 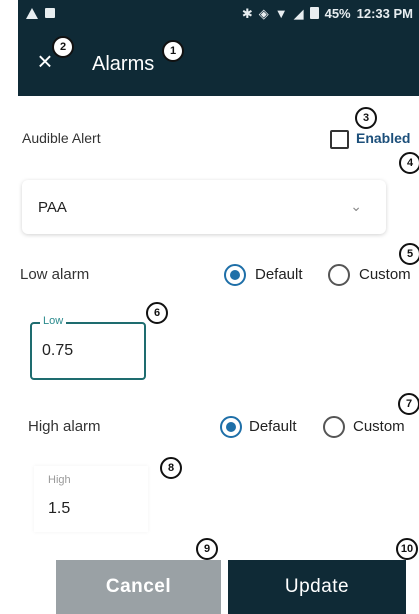 What do you see at coordinates (407, 549) in the screenshot?
I see `annotation-badge-10: 10` at bounding box center [407, 549].